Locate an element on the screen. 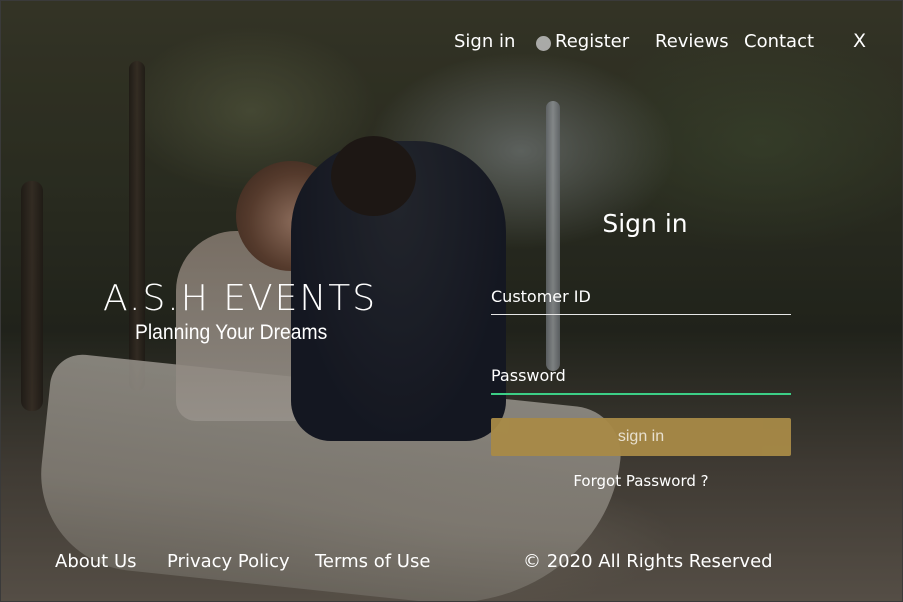 This screenshot has height=602, width=903. top-nav: Sign in Register Reviews Contact is located at coordinates (451, 44).